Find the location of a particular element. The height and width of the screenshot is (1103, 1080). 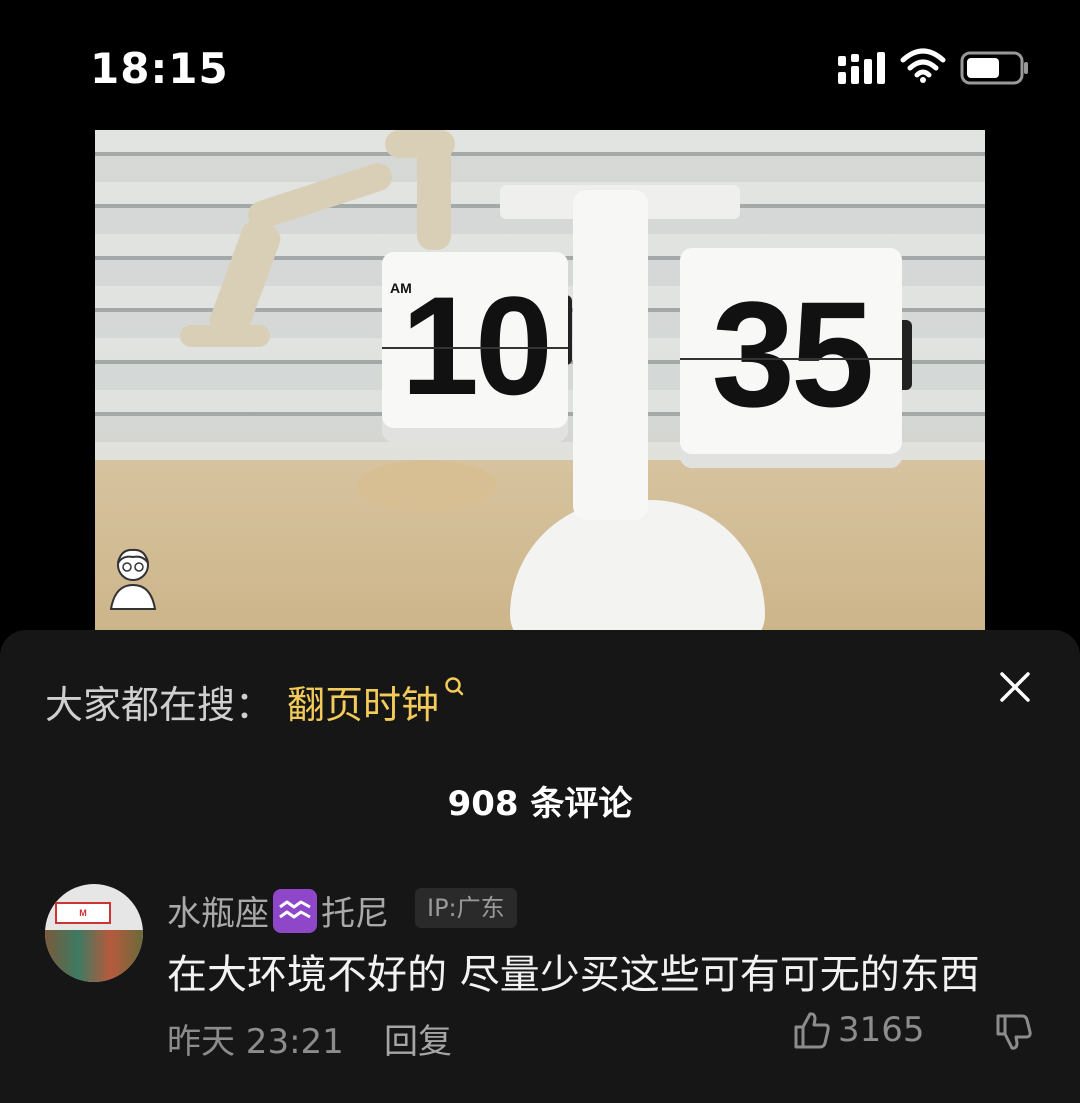

comment-username: 水瓶座 托尼 is located at coordinates (278, 910).